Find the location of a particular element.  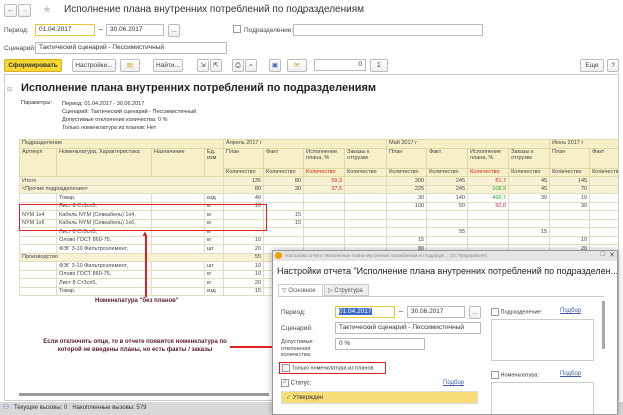

cell-value: 30 is located at coordinates (407, 198).